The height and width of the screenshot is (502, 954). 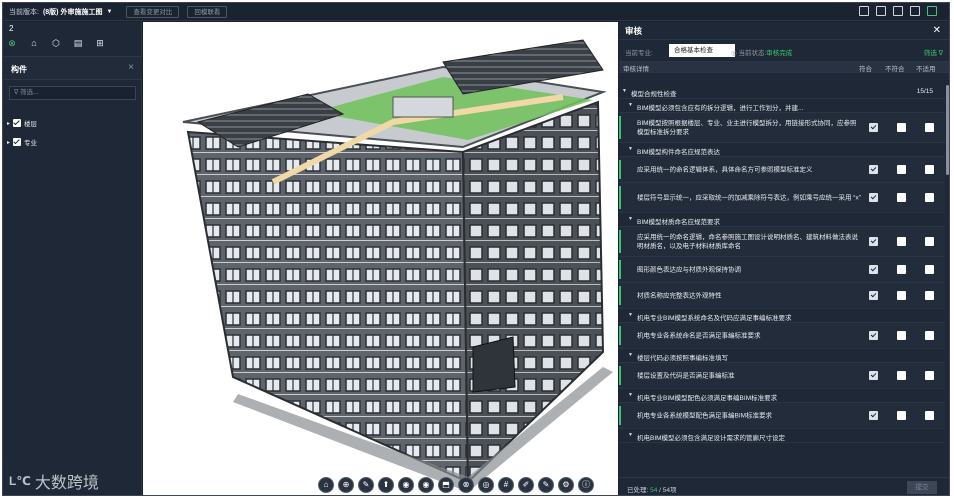 I want to click on review-group-row: 楼层代码必须按照事编标准填写 ▼, so click(x=782, y=356).